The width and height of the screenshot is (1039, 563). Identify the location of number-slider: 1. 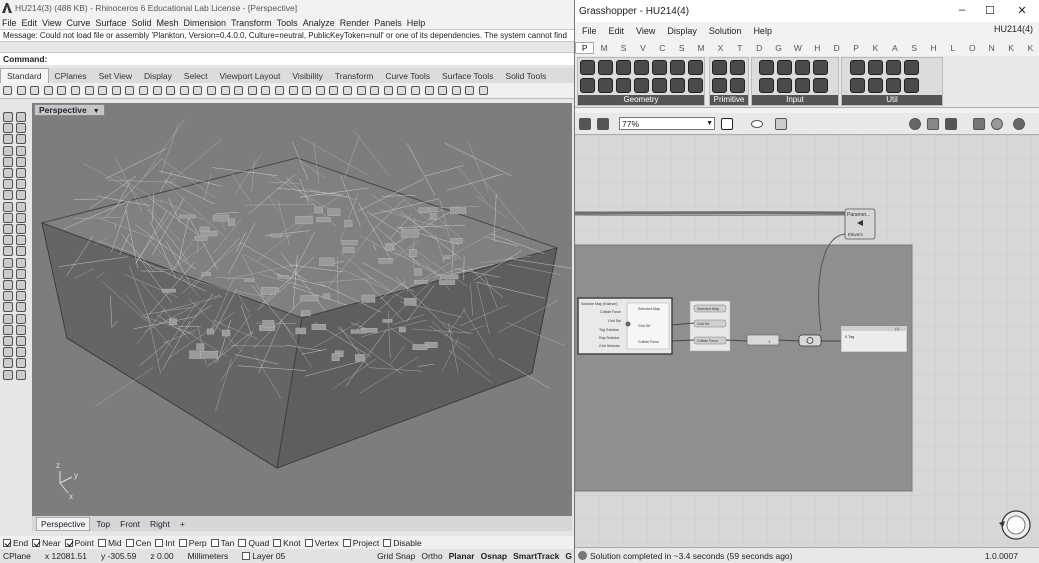
(763, 340).